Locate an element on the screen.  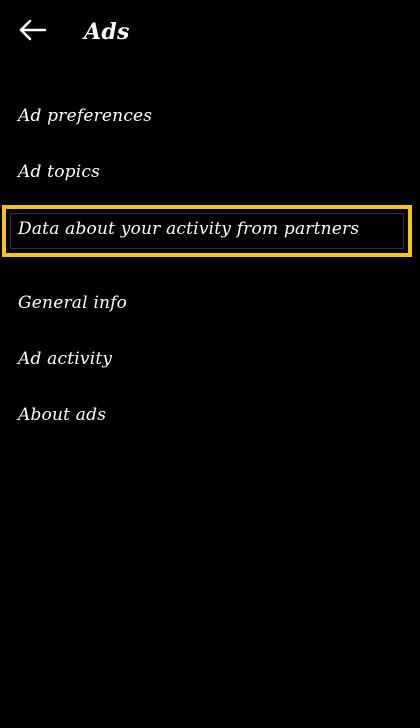
menu-item-data-about-activity-from-partners: Data about your activity from partners is located at coordinates (188, 229).